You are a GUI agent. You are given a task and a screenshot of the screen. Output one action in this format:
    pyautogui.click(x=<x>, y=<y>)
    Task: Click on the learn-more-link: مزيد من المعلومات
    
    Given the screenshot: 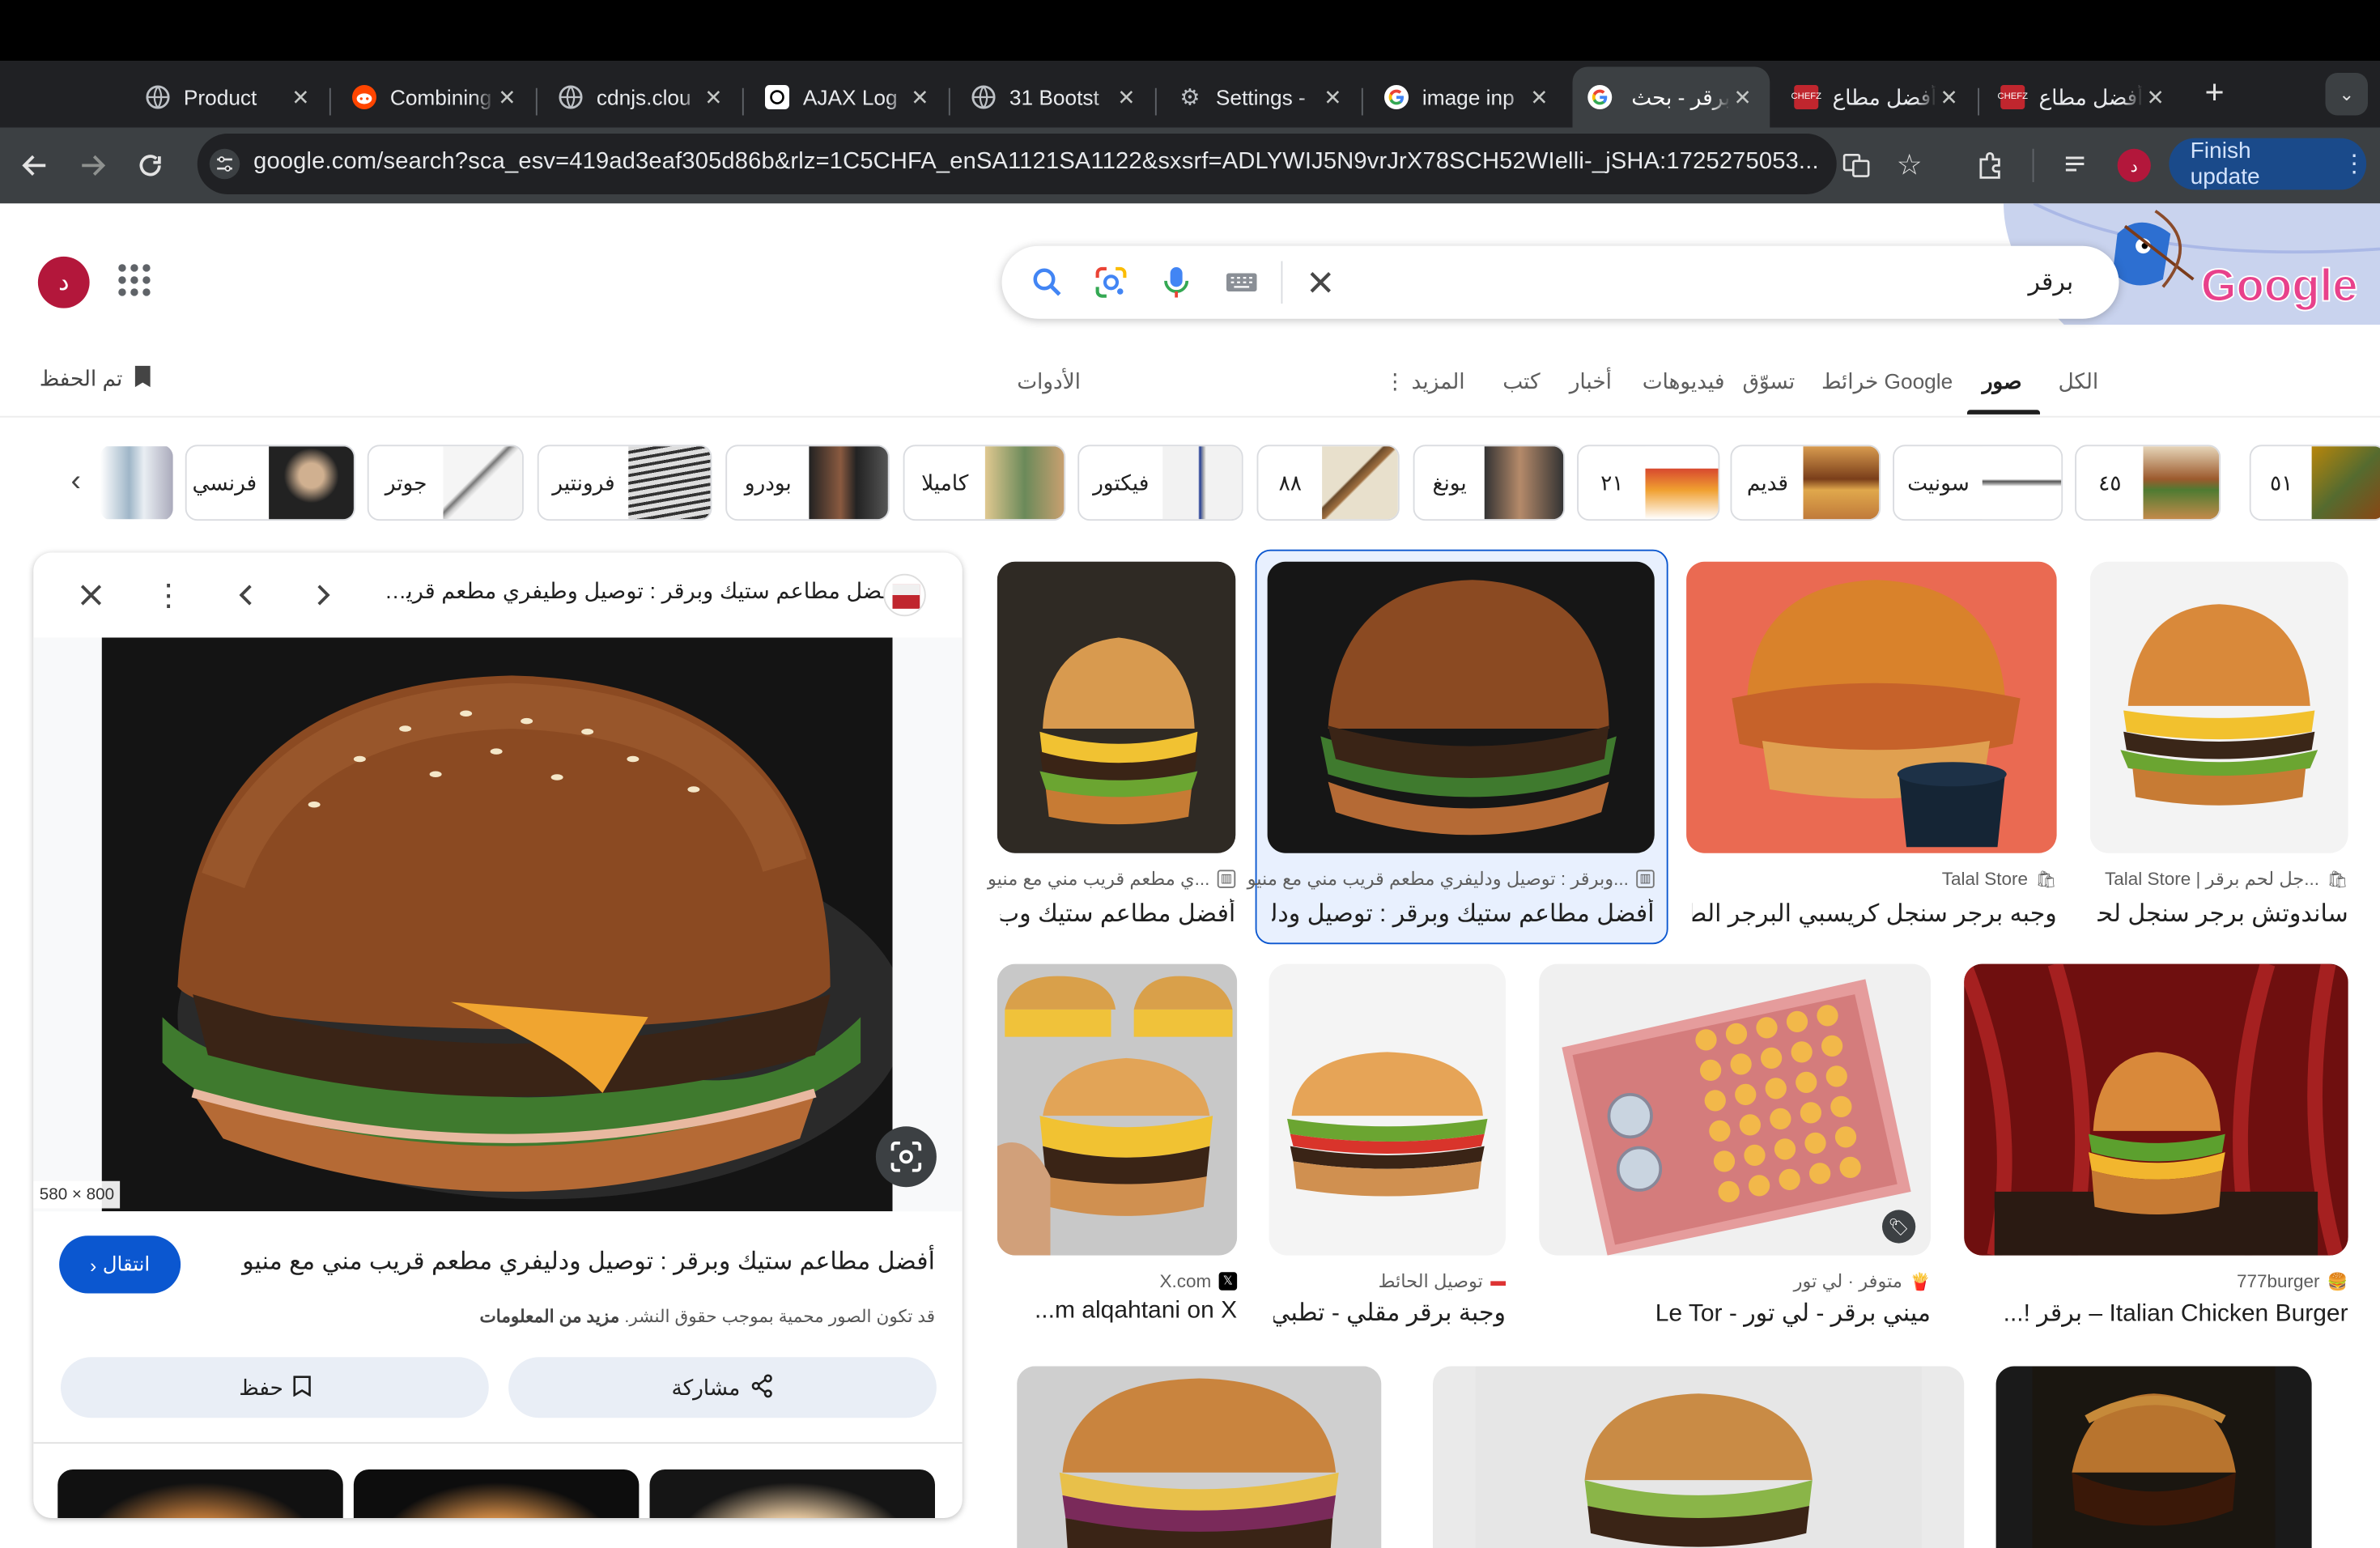 What is the action you would take?
    pyautogui.click(x=549, y=1318)
    